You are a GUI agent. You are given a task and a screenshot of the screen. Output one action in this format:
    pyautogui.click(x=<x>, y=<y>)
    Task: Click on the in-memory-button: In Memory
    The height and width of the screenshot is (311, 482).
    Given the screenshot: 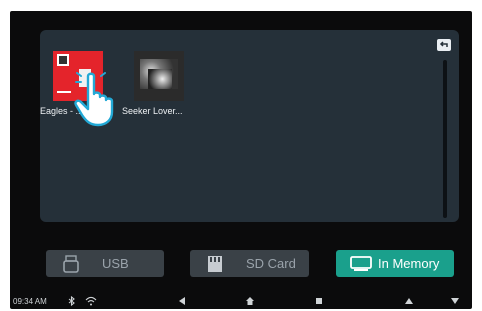 What is the action you would take?
    pyautogui.click(x=395, y=263)
    